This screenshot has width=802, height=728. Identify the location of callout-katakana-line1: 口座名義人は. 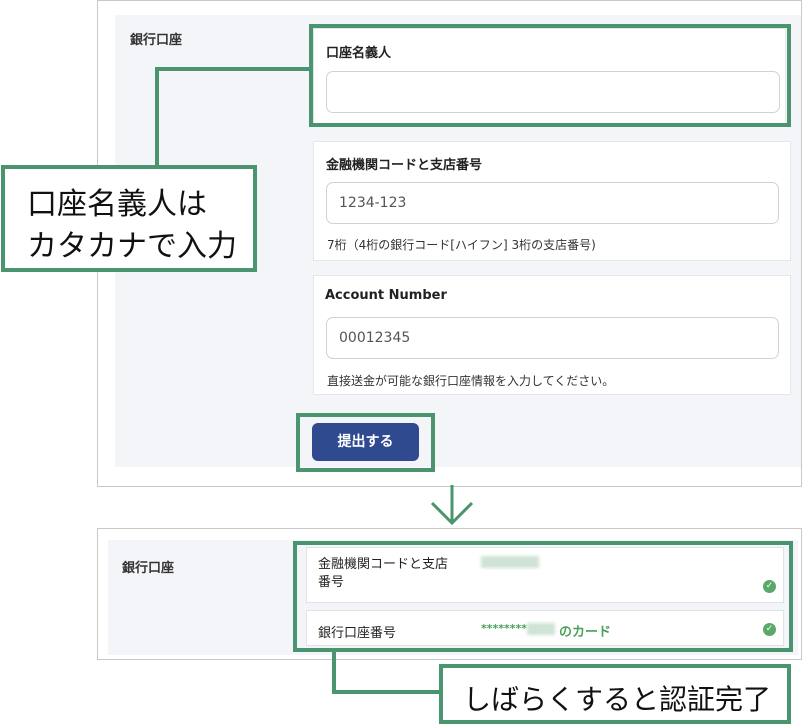
(117, 204).